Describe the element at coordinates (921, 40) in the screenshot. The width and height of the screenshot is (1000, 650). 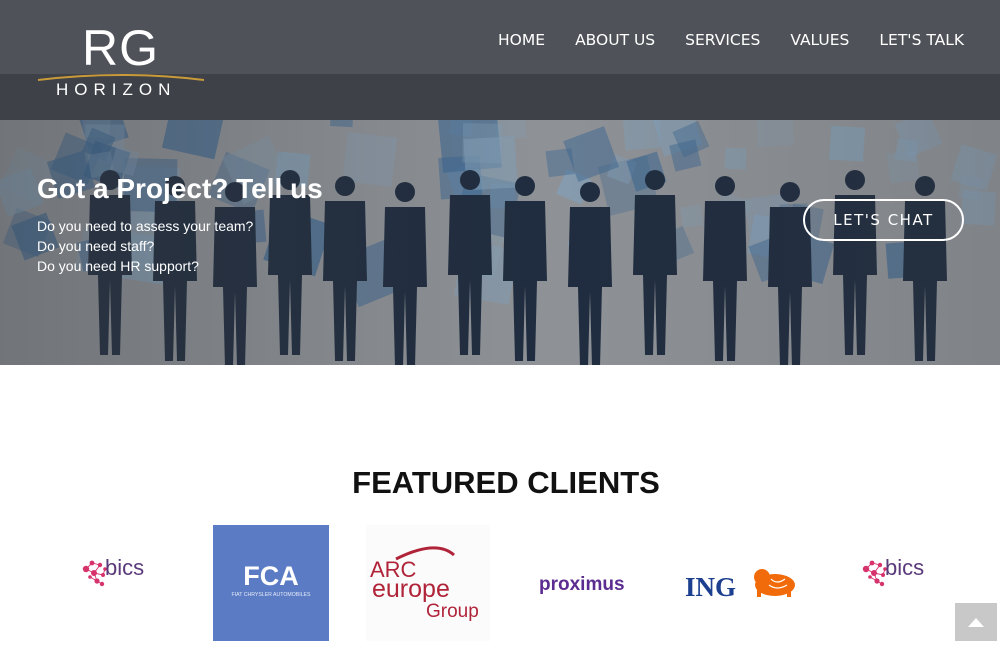
I see `nav-lets-talk: LET'S TALK` at that location.